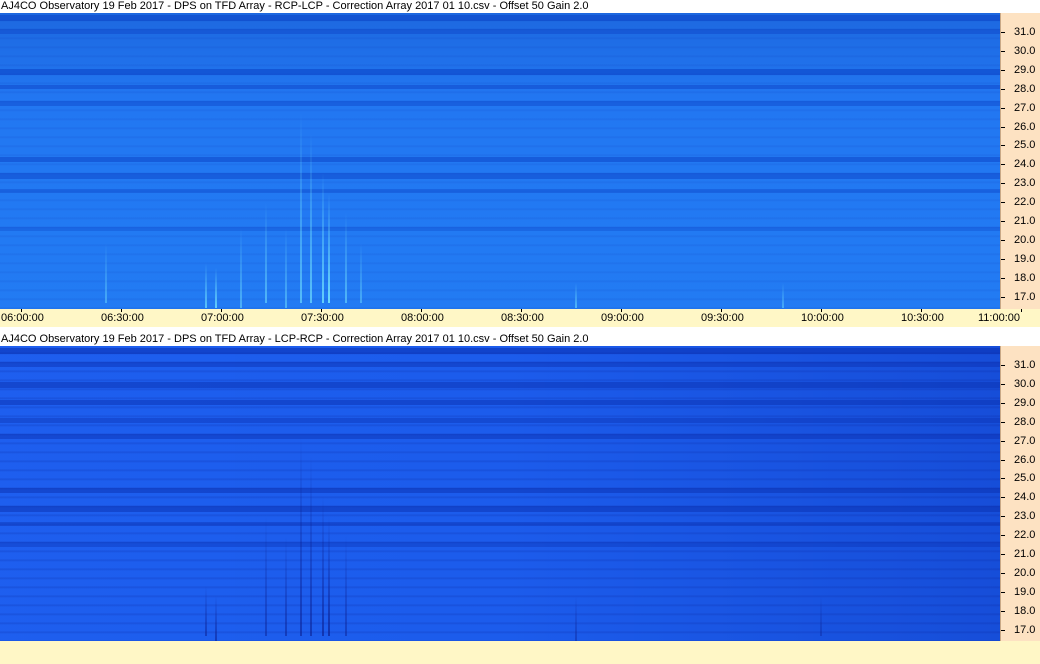 The height and width of the screenshot is (664, 1040). I want to click on x-tick-label: 09:00:00, so click(622, 318).